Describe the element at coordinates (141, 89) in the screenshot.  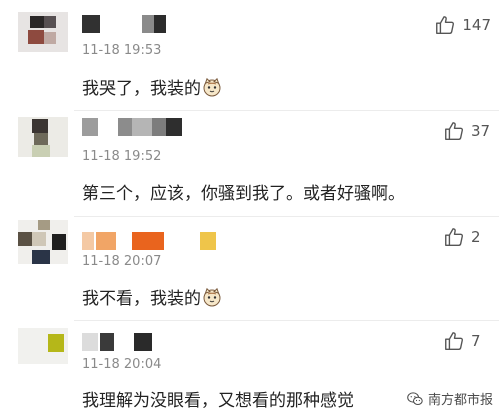
I see `comment-text-content: 我哭了，我装的` at that location.